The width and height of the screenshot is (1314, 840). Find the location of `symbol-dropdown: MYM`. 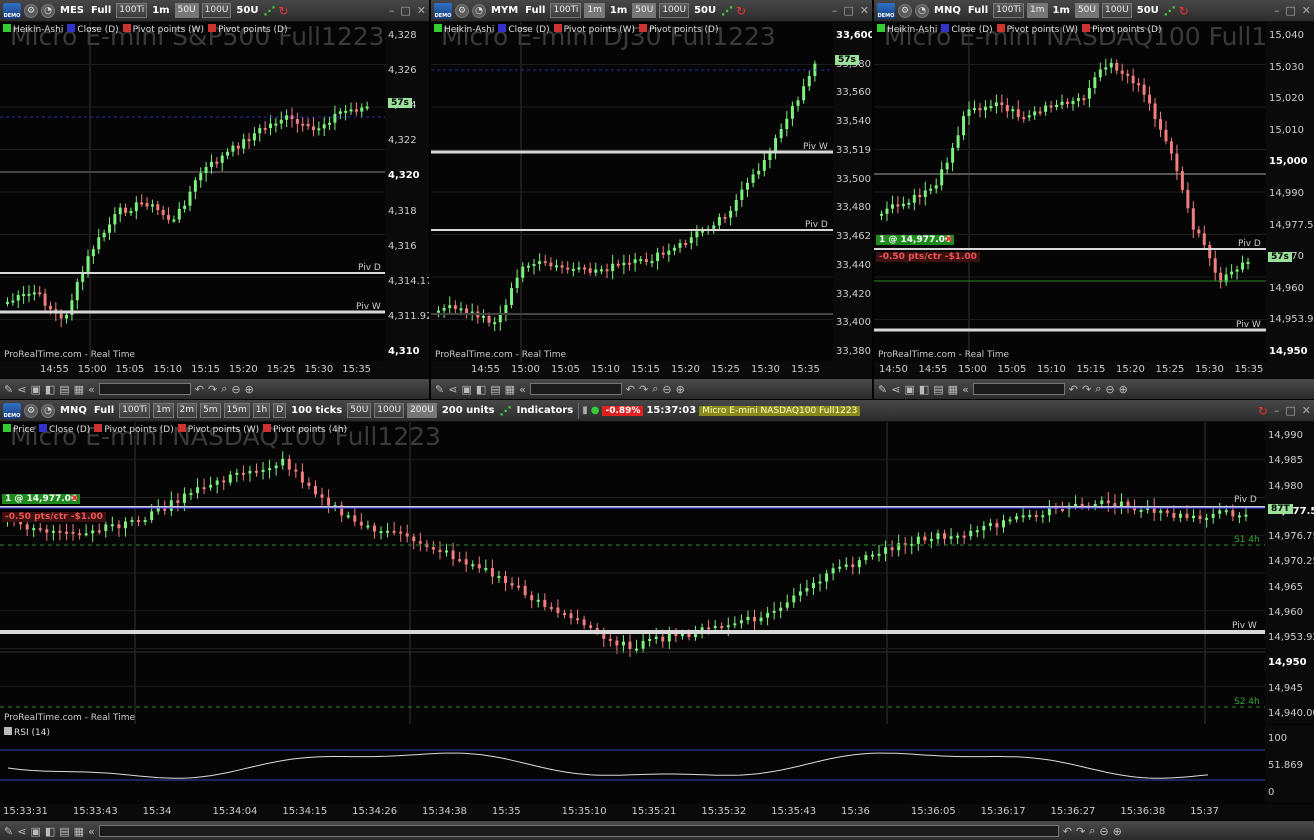

symbol-dropdown: MYM is located at coordinates (504, 10).